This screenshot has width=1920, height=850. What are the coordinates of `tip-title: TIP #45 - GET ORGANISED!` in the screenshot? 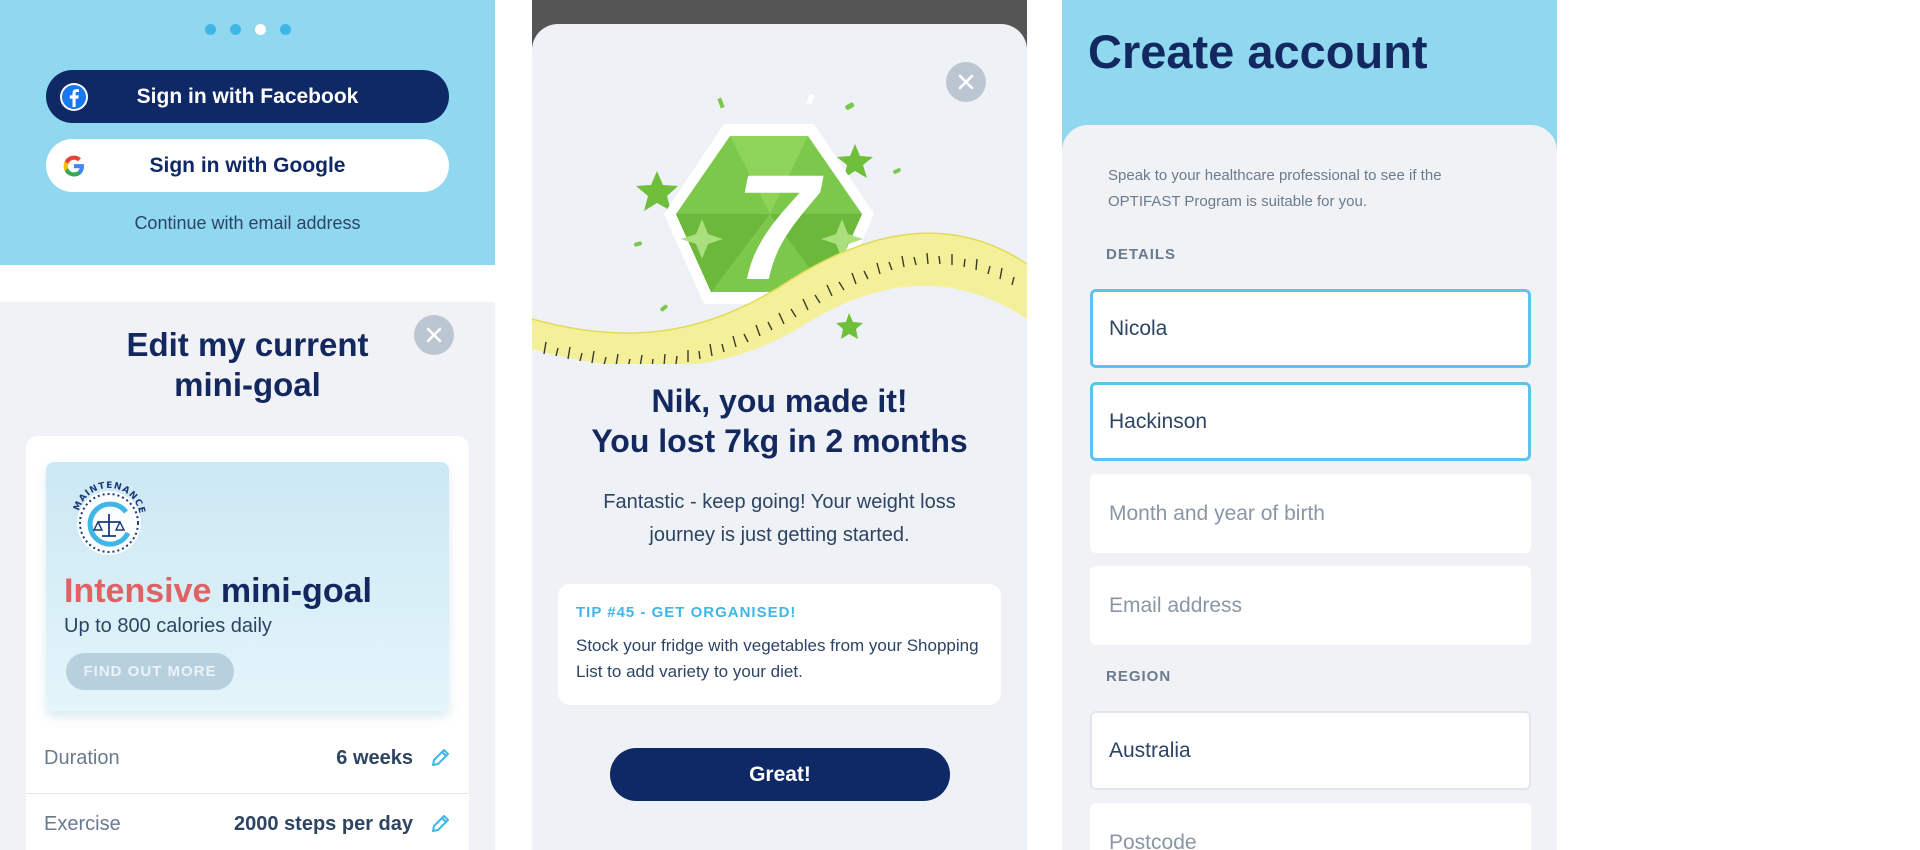 It's located at (686, 612).